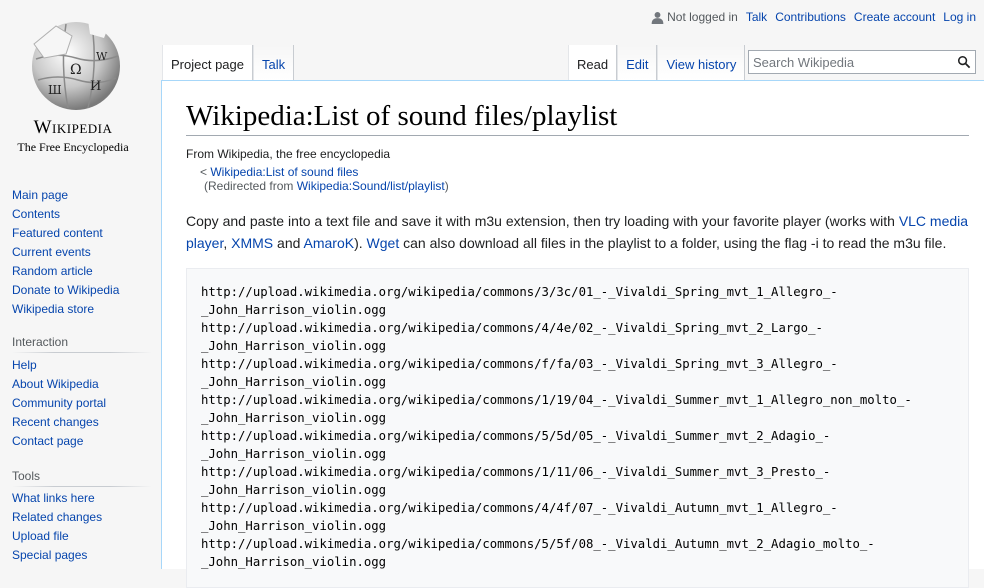 The height and width of the screenshot is (588, 984). I want to click on not-logged-in: Not logged in, so click(694, 17).